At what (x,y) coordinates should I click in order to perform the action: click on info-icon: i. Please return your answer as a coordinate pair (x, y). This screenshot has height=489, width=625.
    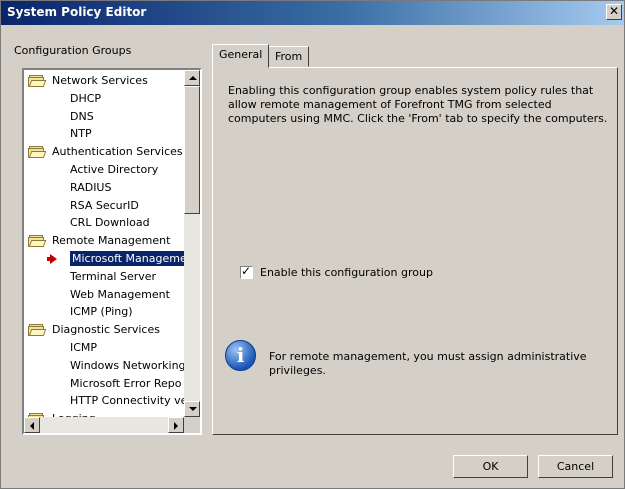
    Looking at the image, I should click on (240, 355).